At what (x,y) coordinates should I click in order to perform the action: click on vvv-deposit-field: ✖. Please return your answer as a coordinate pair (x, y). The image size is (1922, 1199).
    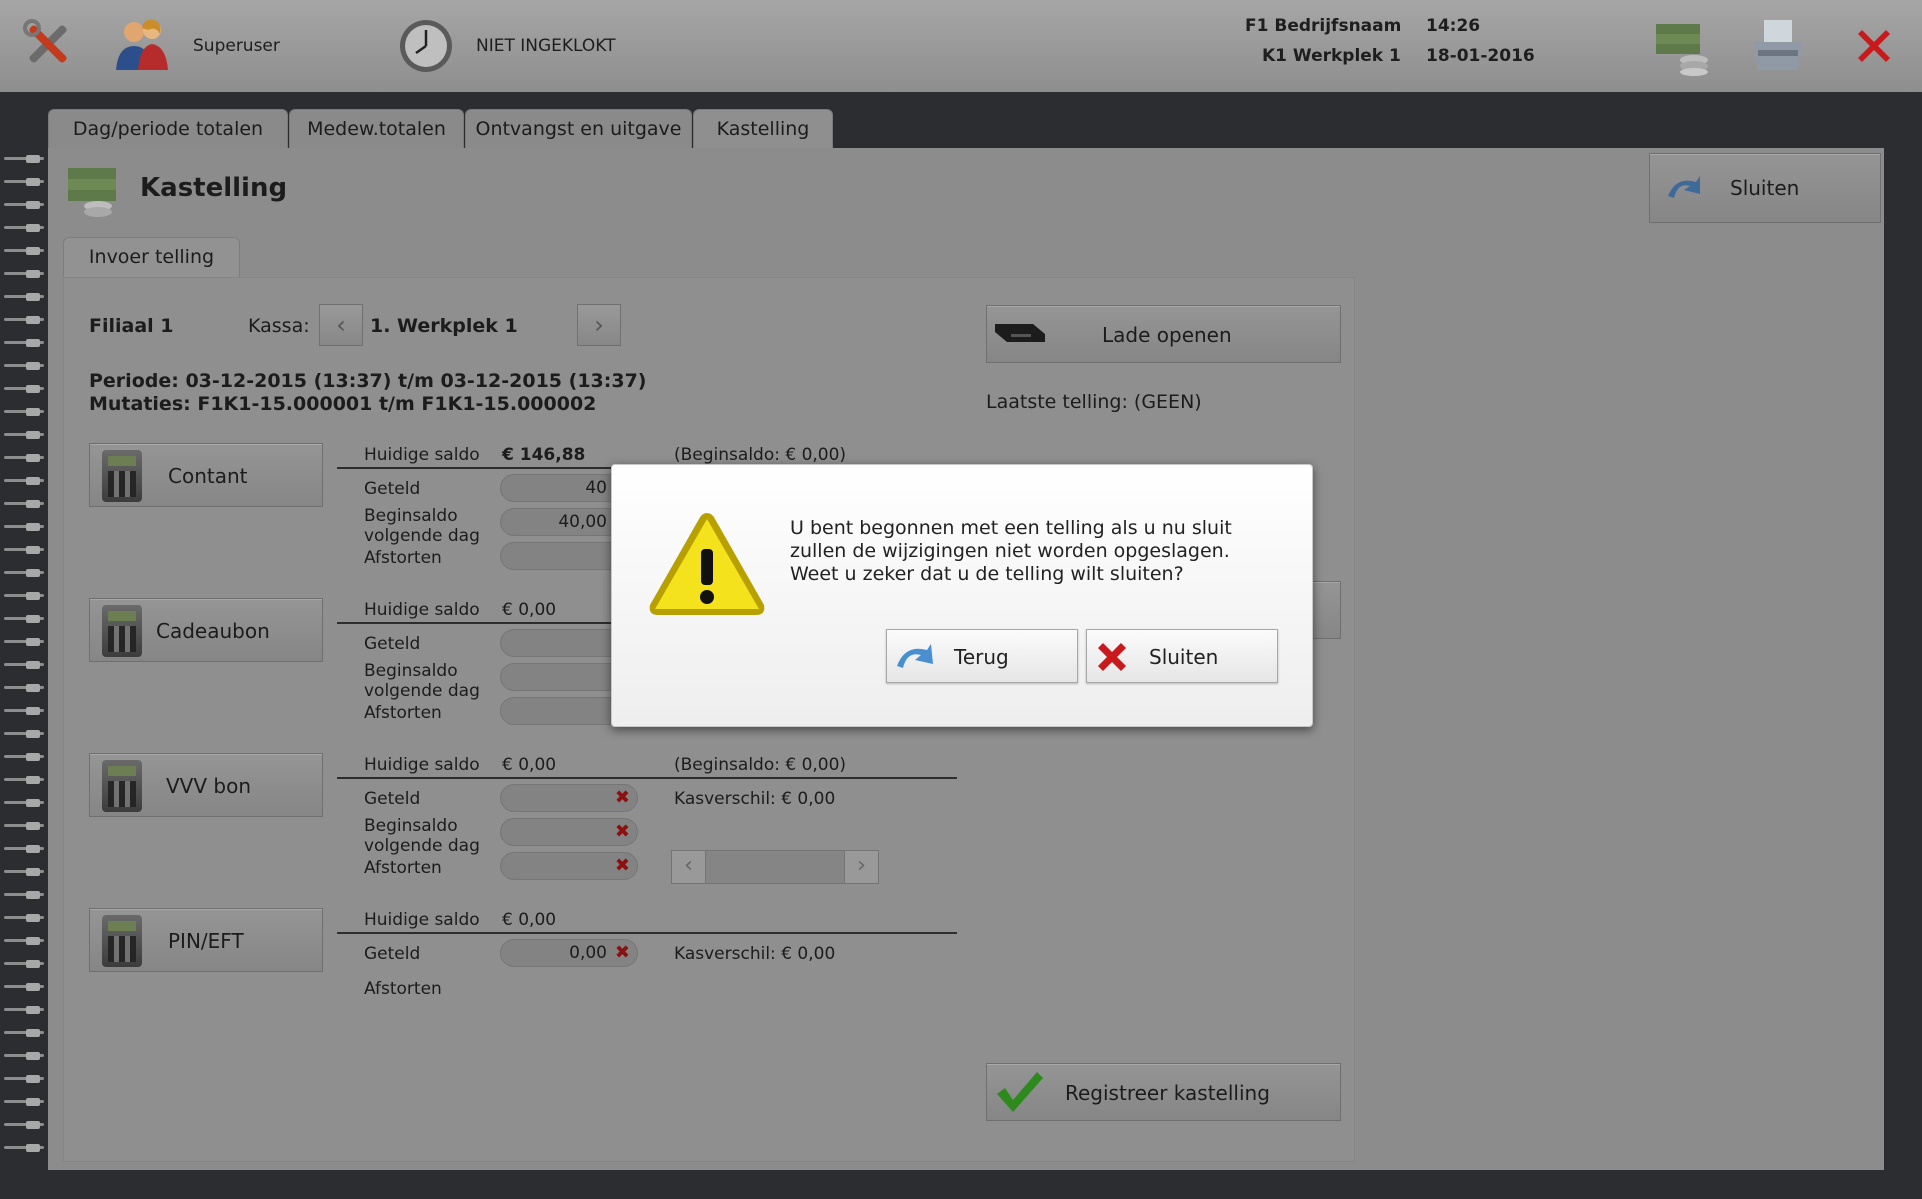
    Looking at the image, I should click on (569, 866).